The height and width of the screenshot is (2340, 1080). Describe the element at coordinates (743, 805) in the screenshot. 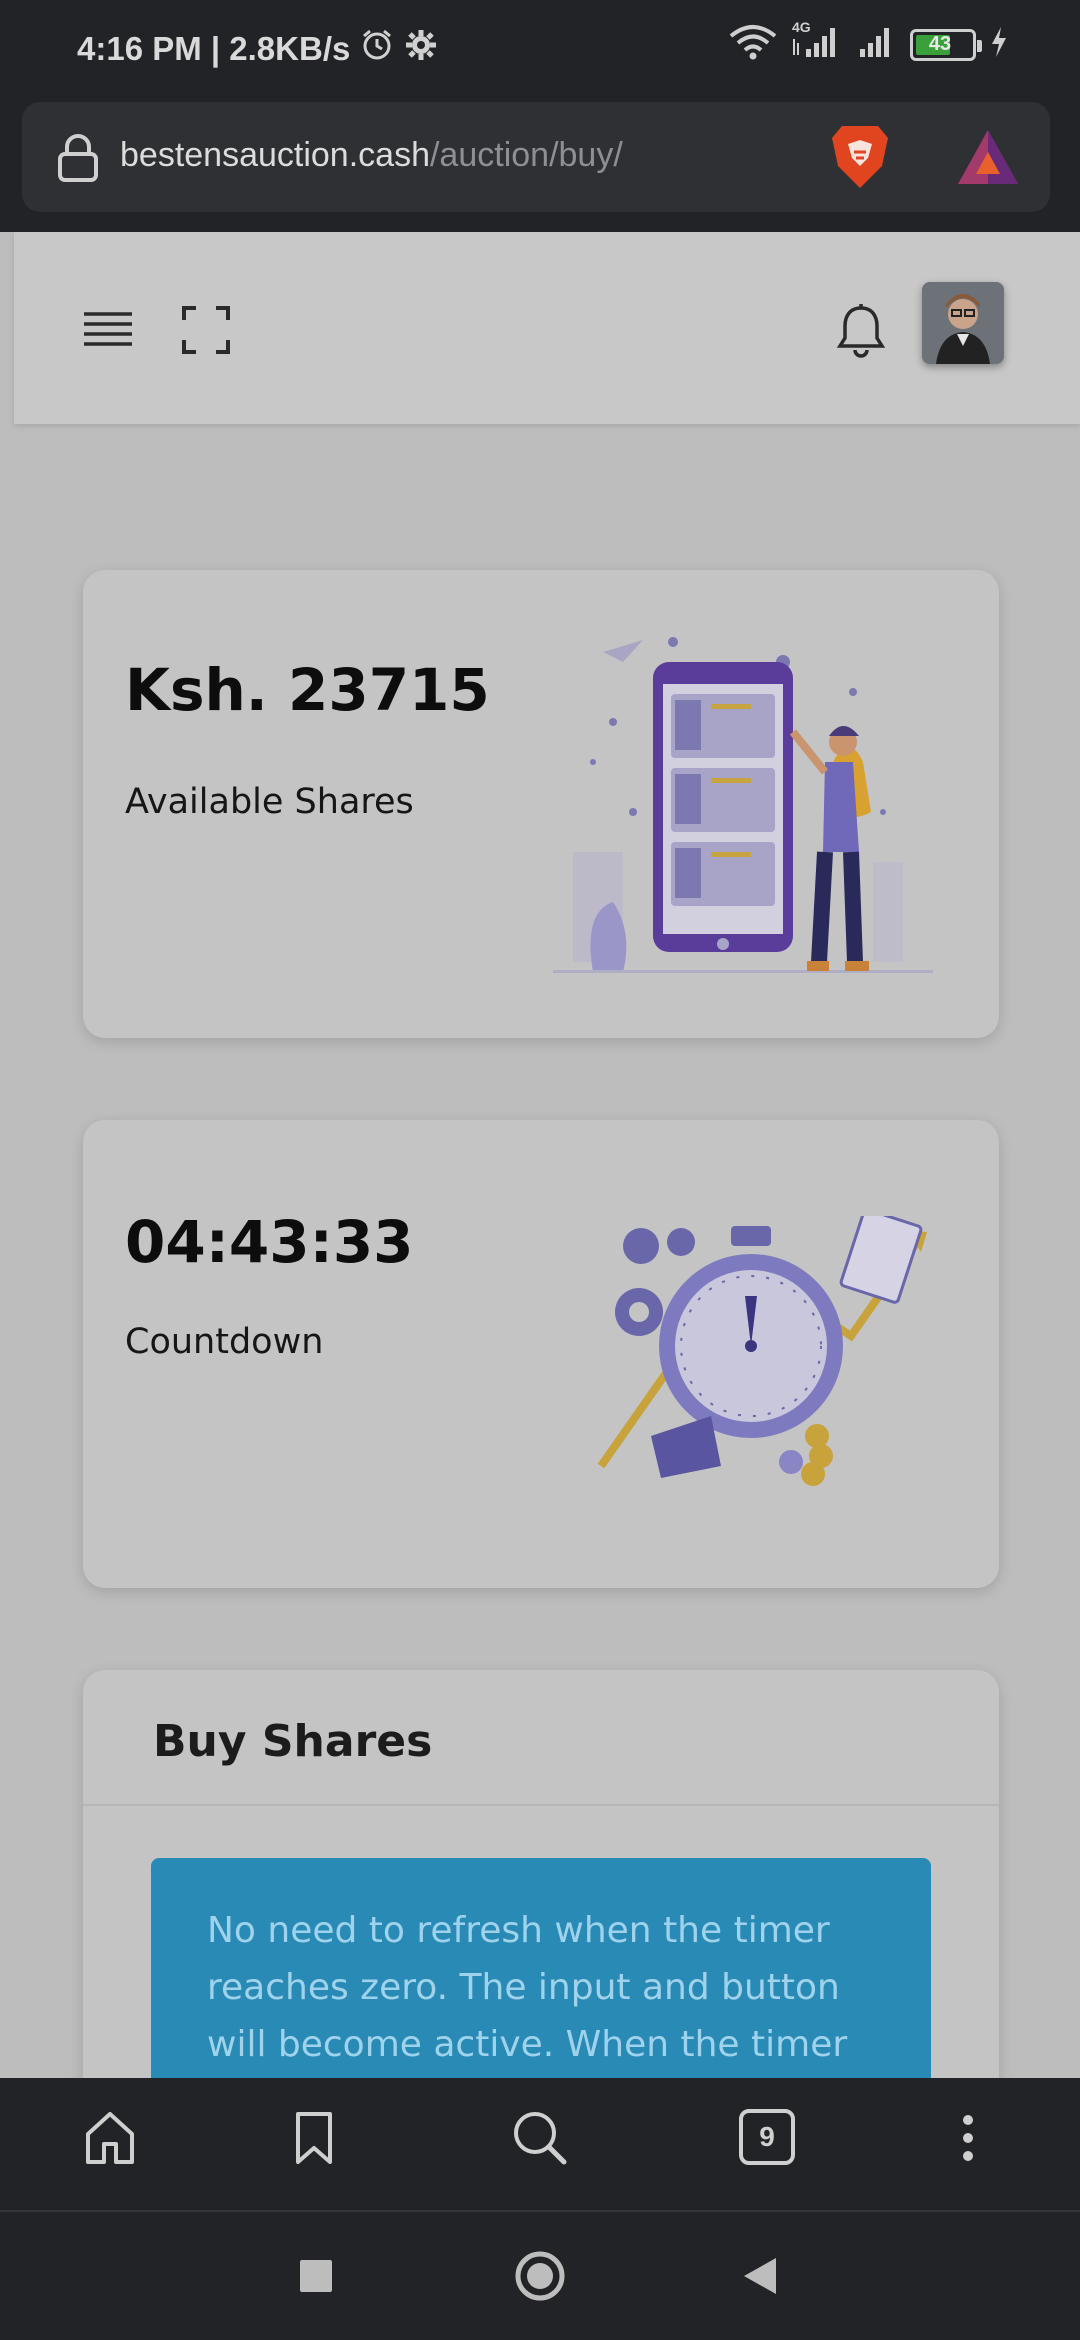

I see `shares-illustration` at that location.